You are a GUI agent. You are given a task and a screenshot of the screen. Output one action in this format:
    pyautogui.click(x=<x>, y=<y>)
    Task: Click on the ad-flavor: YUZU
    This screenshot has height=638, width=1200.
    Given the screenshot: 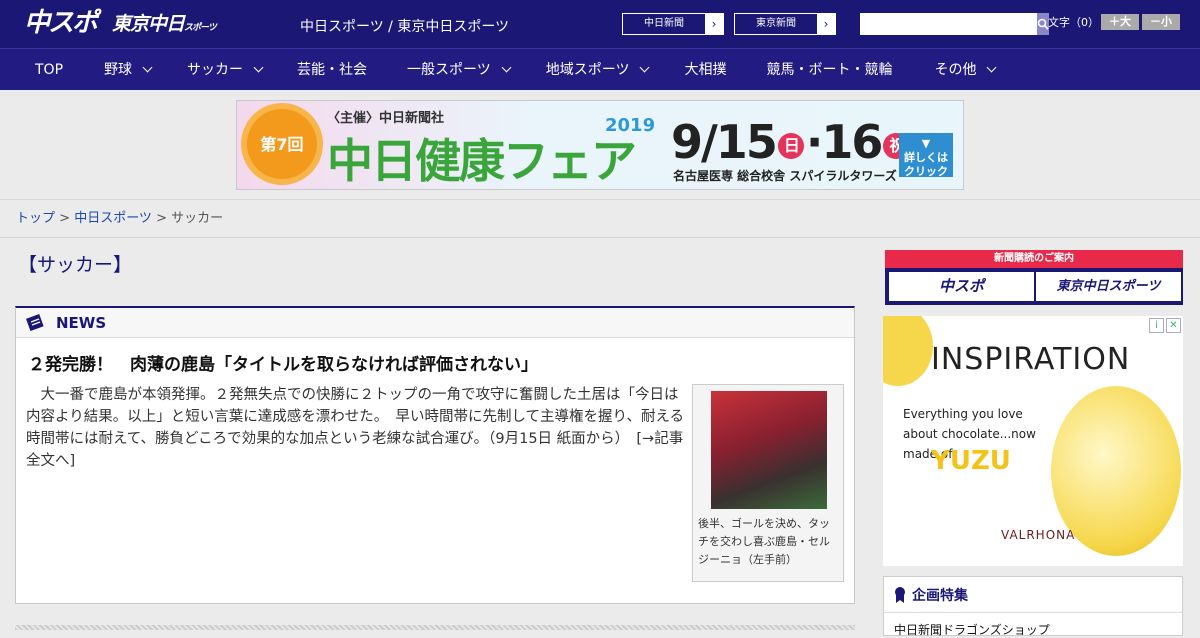 What is the action you would take?
    pyautogui.click(x=971, y=461)
    